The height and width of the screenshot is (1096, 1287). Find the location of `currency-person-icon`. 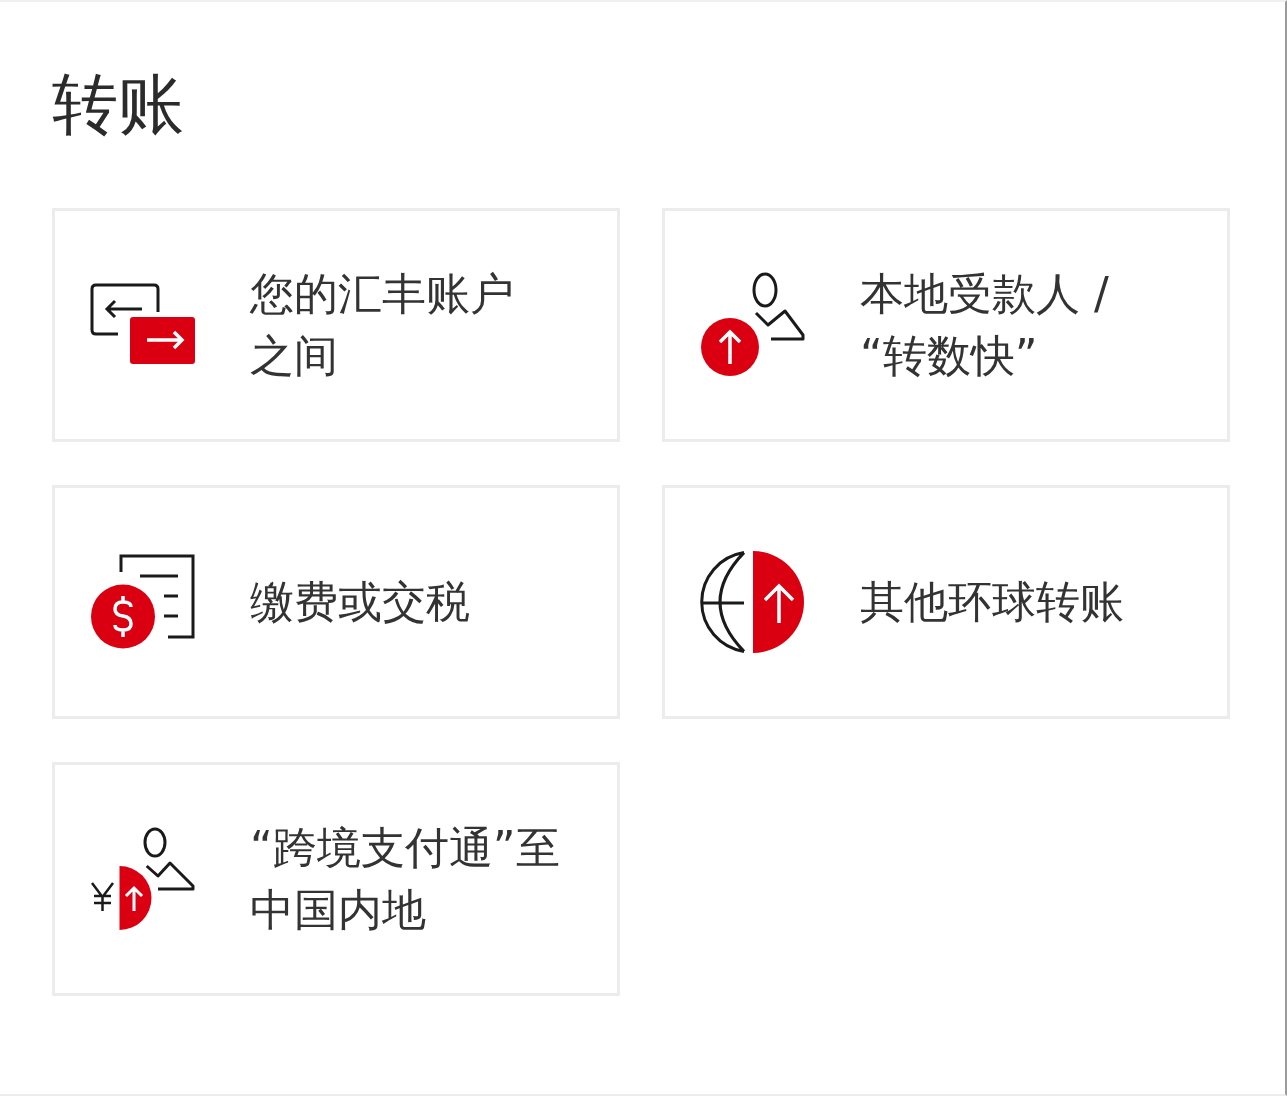

currency-person-icon is located at coordinates (142, 879).